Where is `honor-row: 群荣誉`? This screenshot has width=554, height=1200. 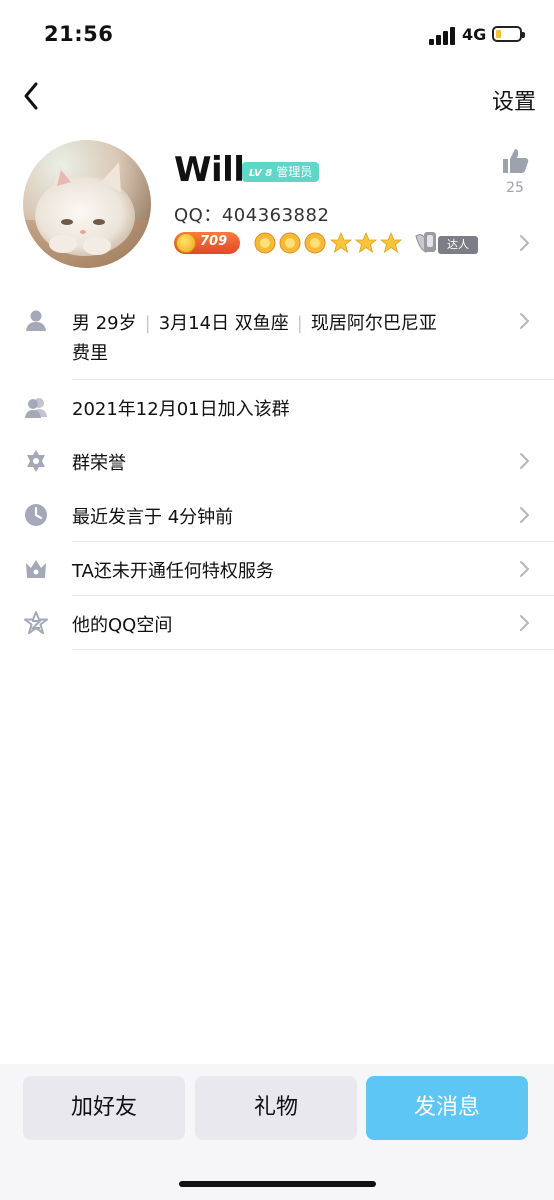
honor-row: 群荣誉 is located at coordinates (277, 461).